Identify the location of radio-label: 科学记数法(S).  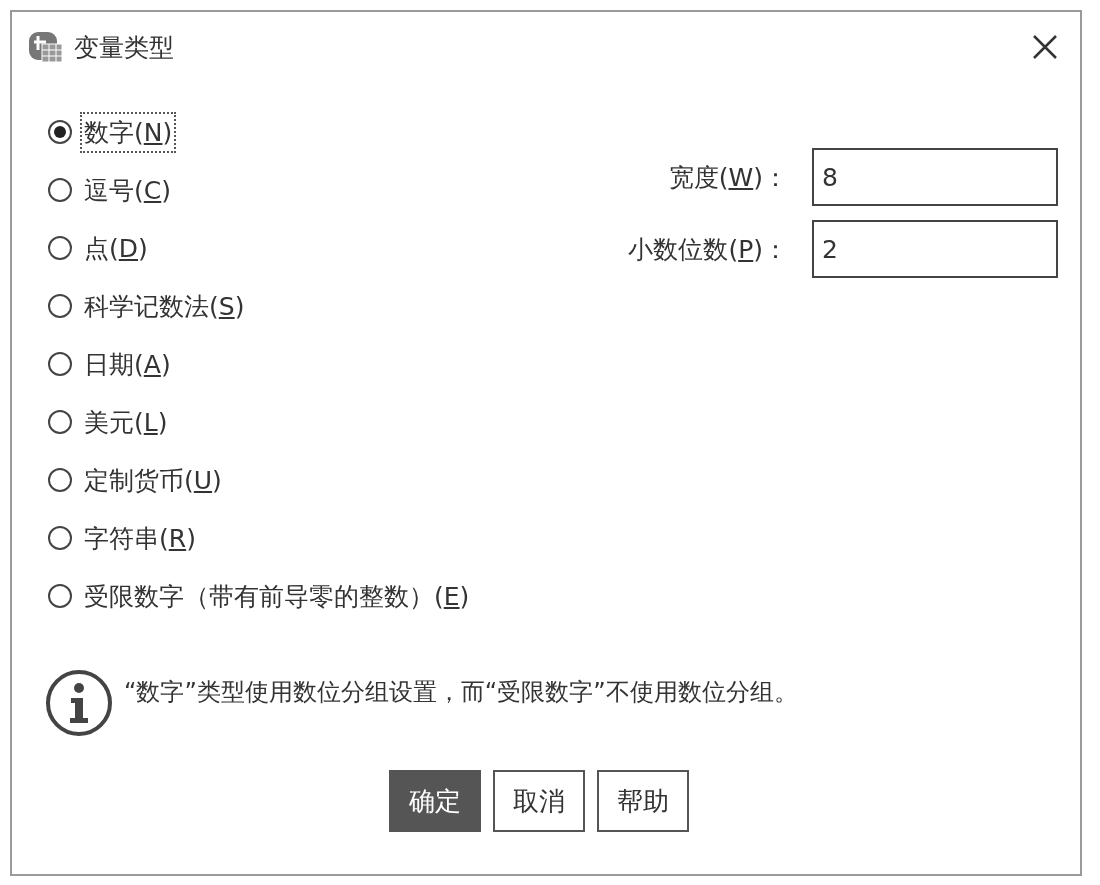
(164, 306).